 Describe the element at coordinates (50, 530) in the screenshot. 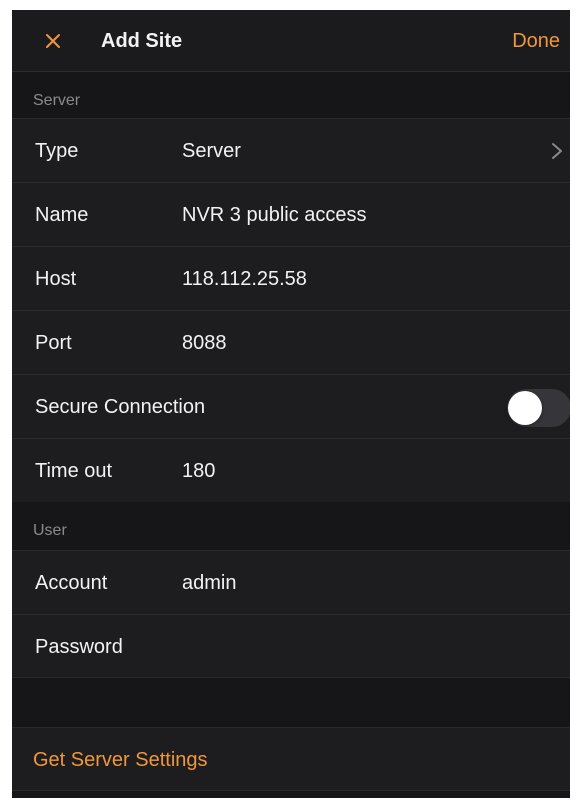

I see `section-header-label: User` at that location.